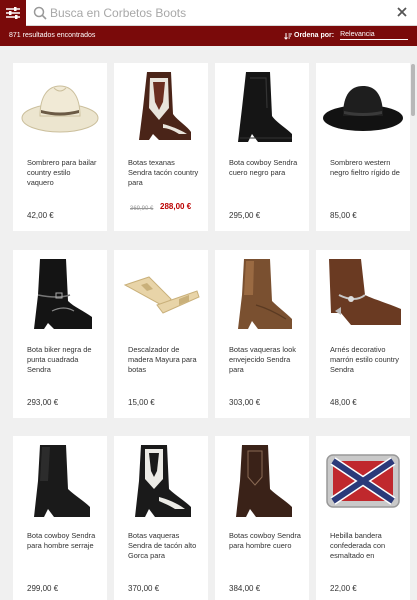 This screenshot has width=417, height=600. I want to click on product-price: 295,00 €, so click(245, 215).